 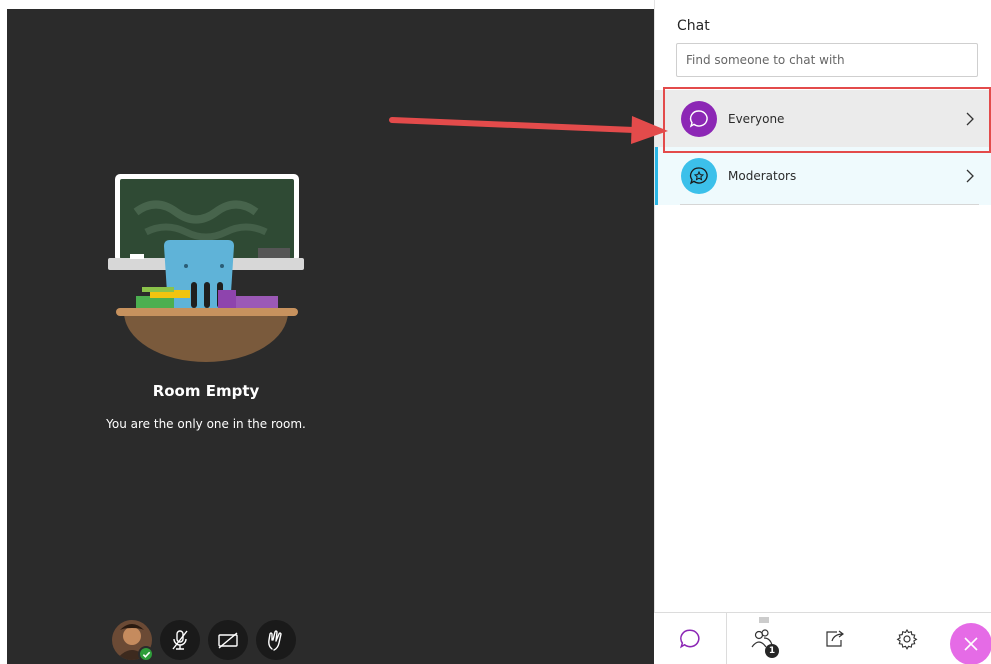 I want to click on divider, so click(x=829, y=204).